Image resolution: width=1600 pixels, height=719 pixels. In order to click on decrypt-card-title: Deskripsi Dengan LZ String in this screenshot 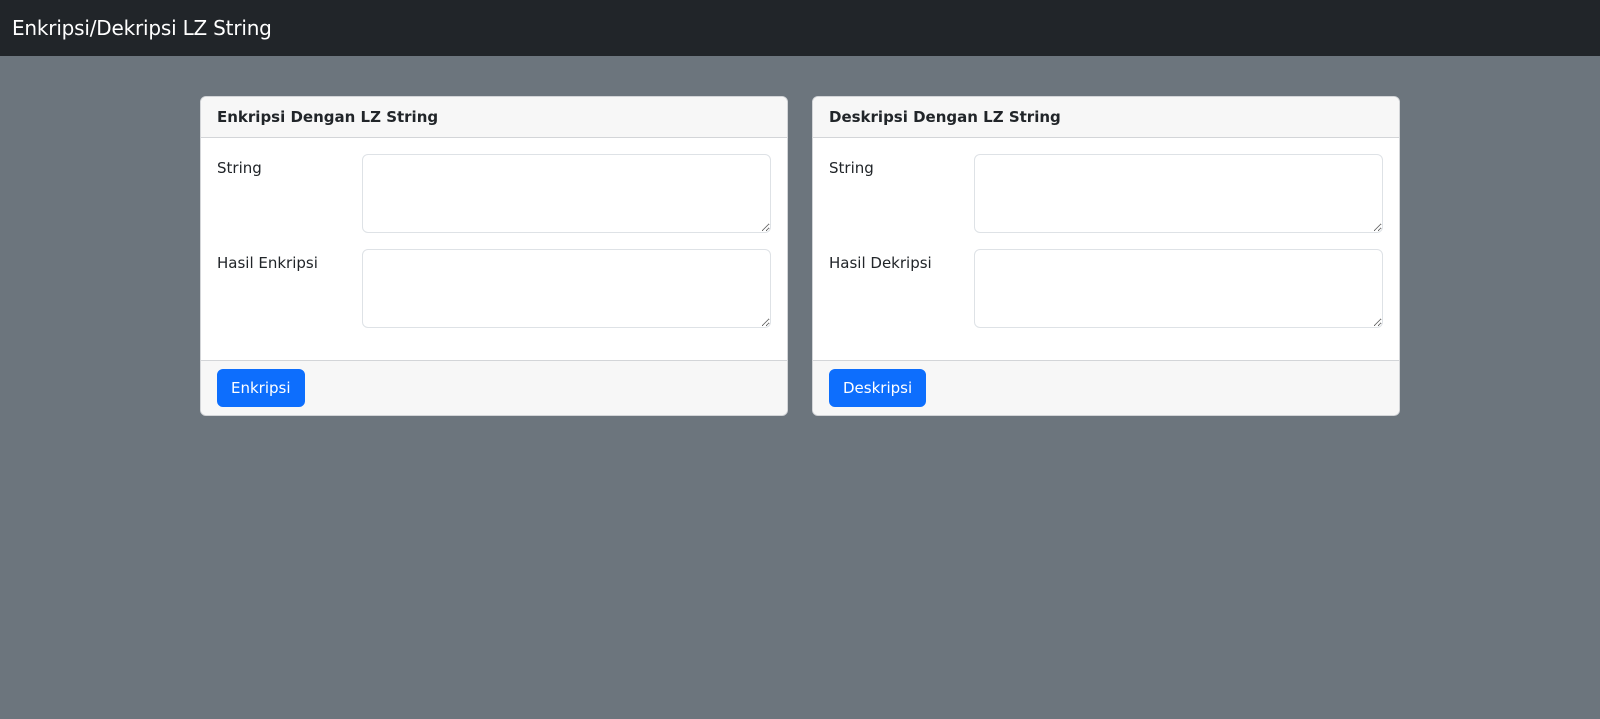, I will do `click(945, 117)`.